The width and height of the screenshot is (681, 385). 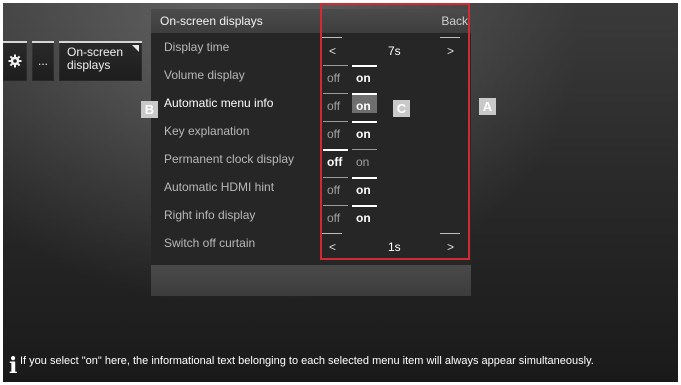 I want to click on row-label: Switch off curtain, so click(x=210, y=243).